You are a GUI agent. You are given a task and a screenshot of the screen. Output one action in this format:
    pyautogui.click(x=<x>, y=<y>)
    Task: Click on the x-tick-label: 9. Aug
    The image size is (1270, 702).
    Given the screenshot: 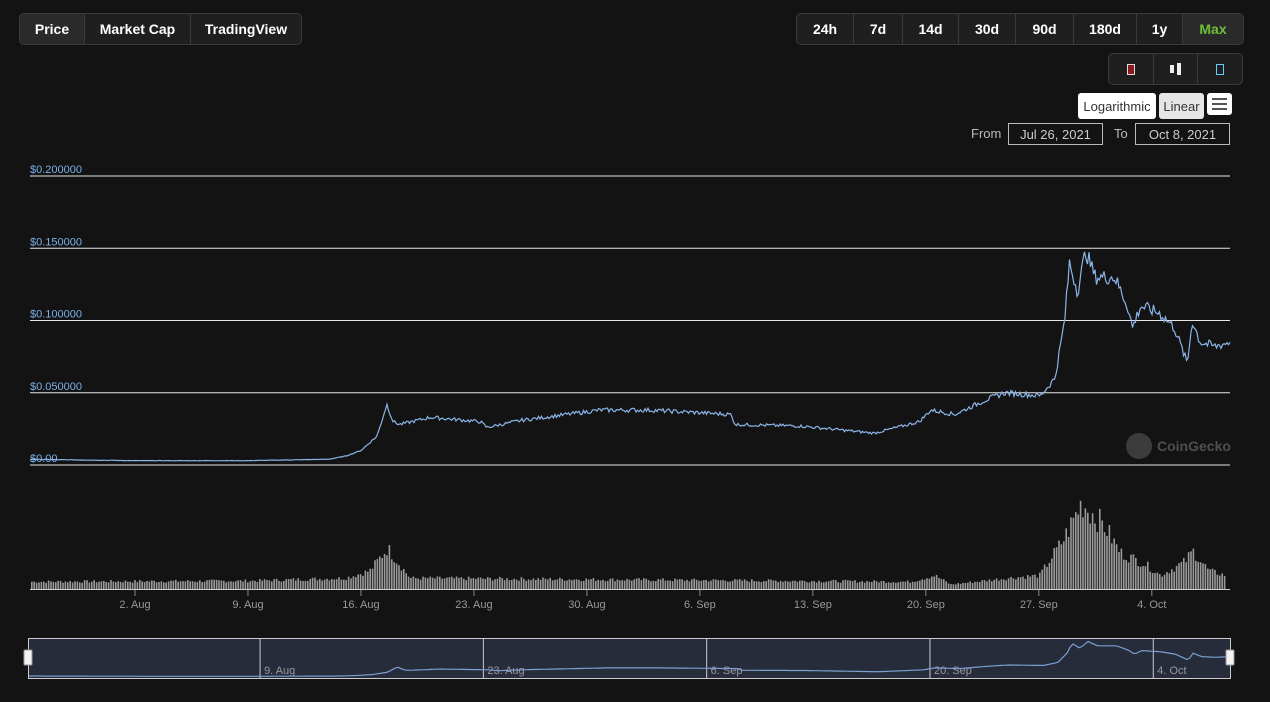 What is the action you would take?
    pyautogui.click(x=247, y=605)
    